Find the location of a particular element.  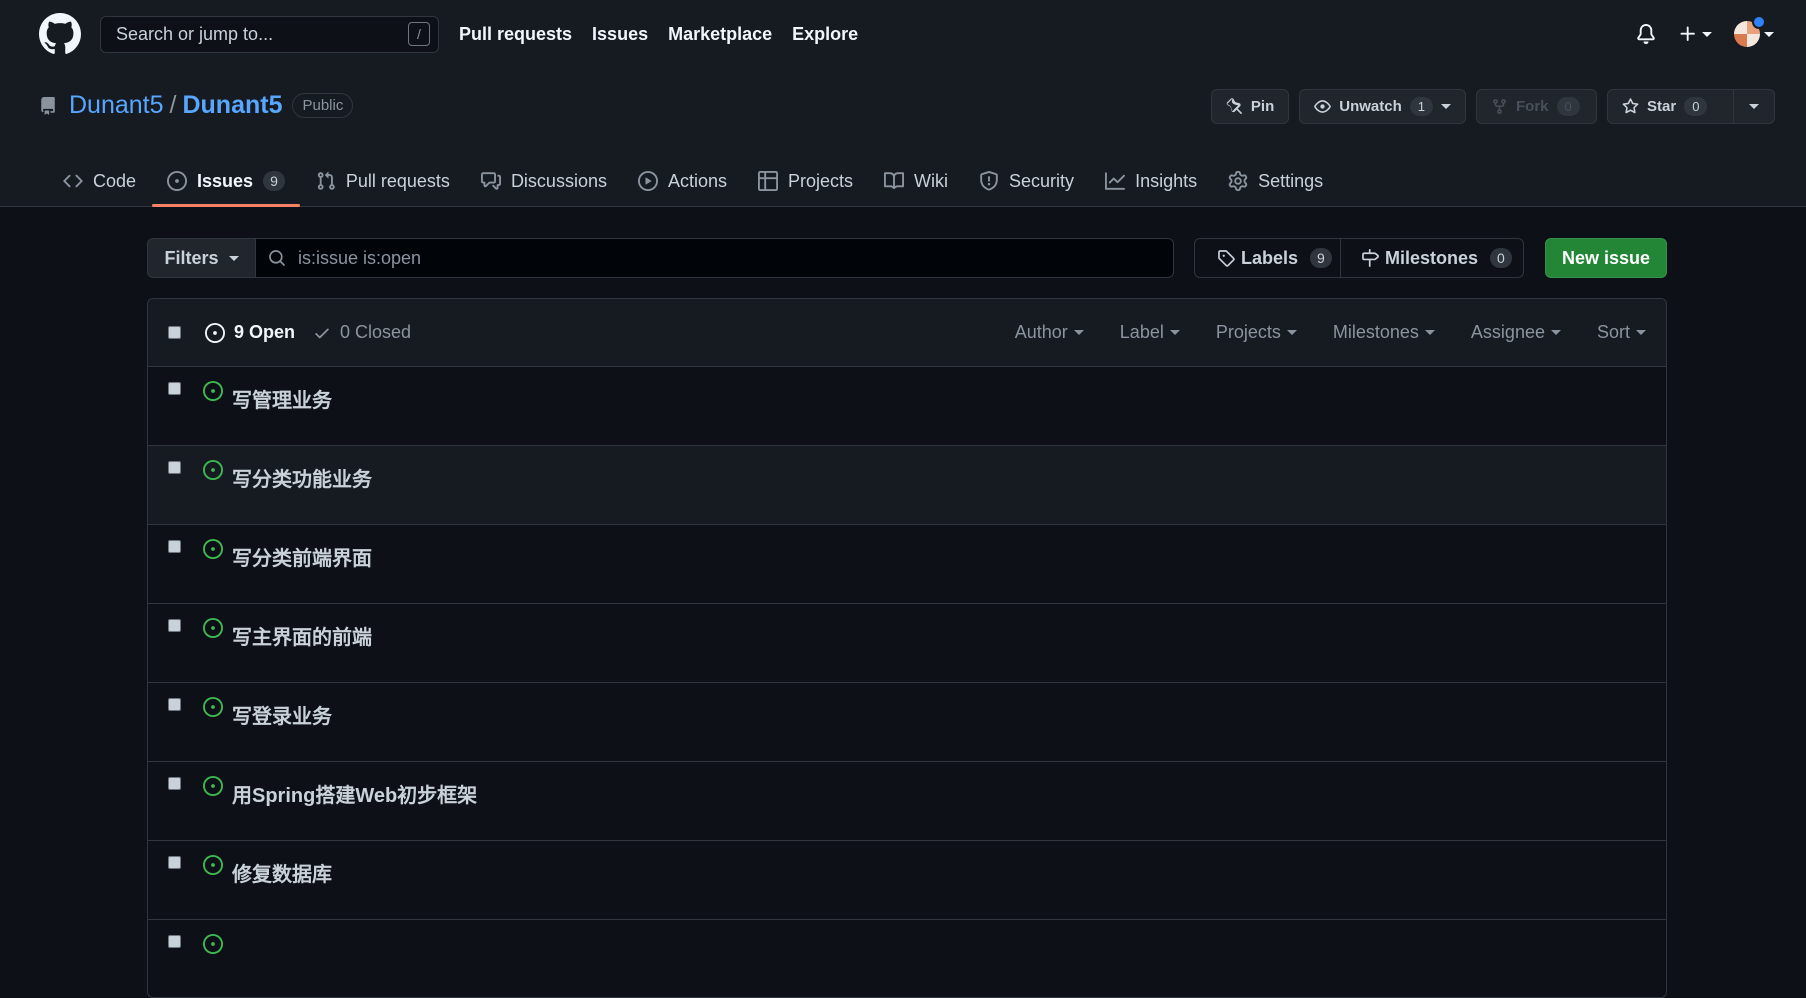

tag-icon is located at coordinates (1226, 258).